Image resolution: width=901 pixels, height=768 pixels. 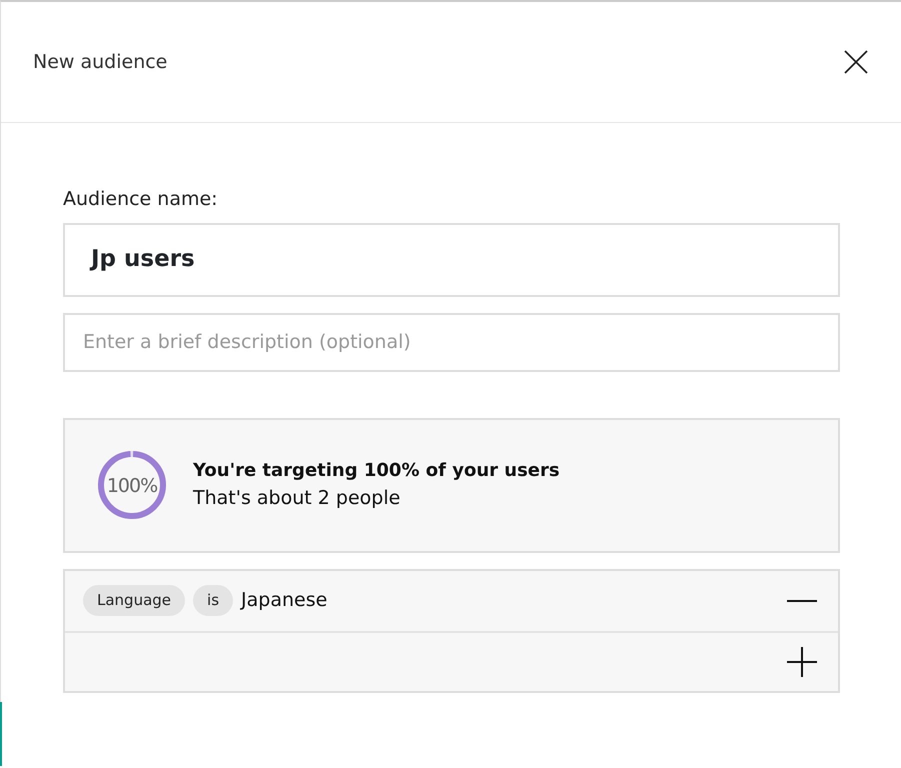 What do you see at coordinates (802, 601) in the screenshot?
I see `minus-icon` at bounding box center [802, 601].